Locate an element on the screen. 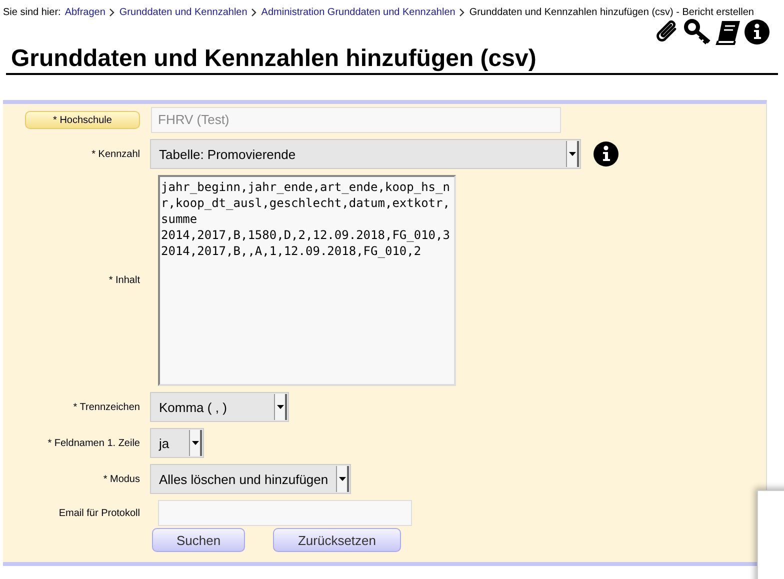 The width and height of the screenshot is (784, 579). dropdown: Komma ( , ) is located at coordinates (219, 407).